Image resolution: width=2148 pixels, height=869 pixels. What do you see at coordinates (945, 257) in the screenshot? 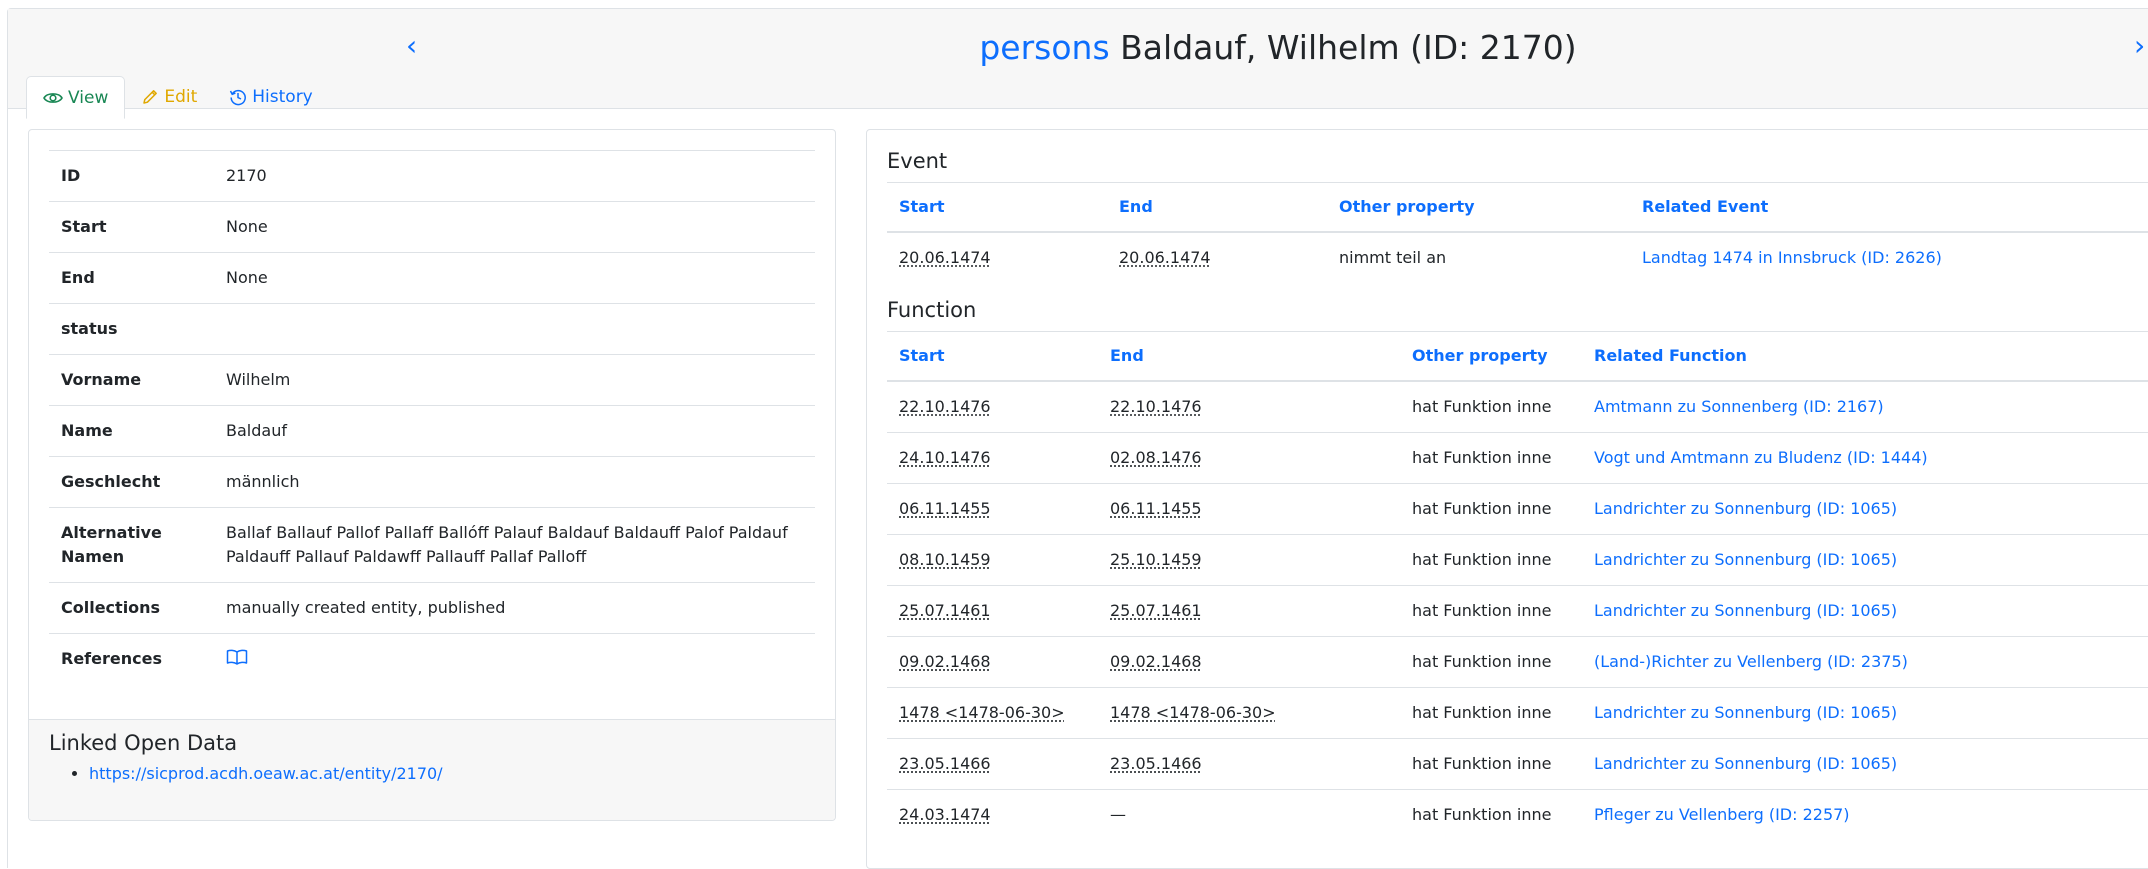
I see `event-start-date: 20.06.1474` at bounding box center [945, 257].